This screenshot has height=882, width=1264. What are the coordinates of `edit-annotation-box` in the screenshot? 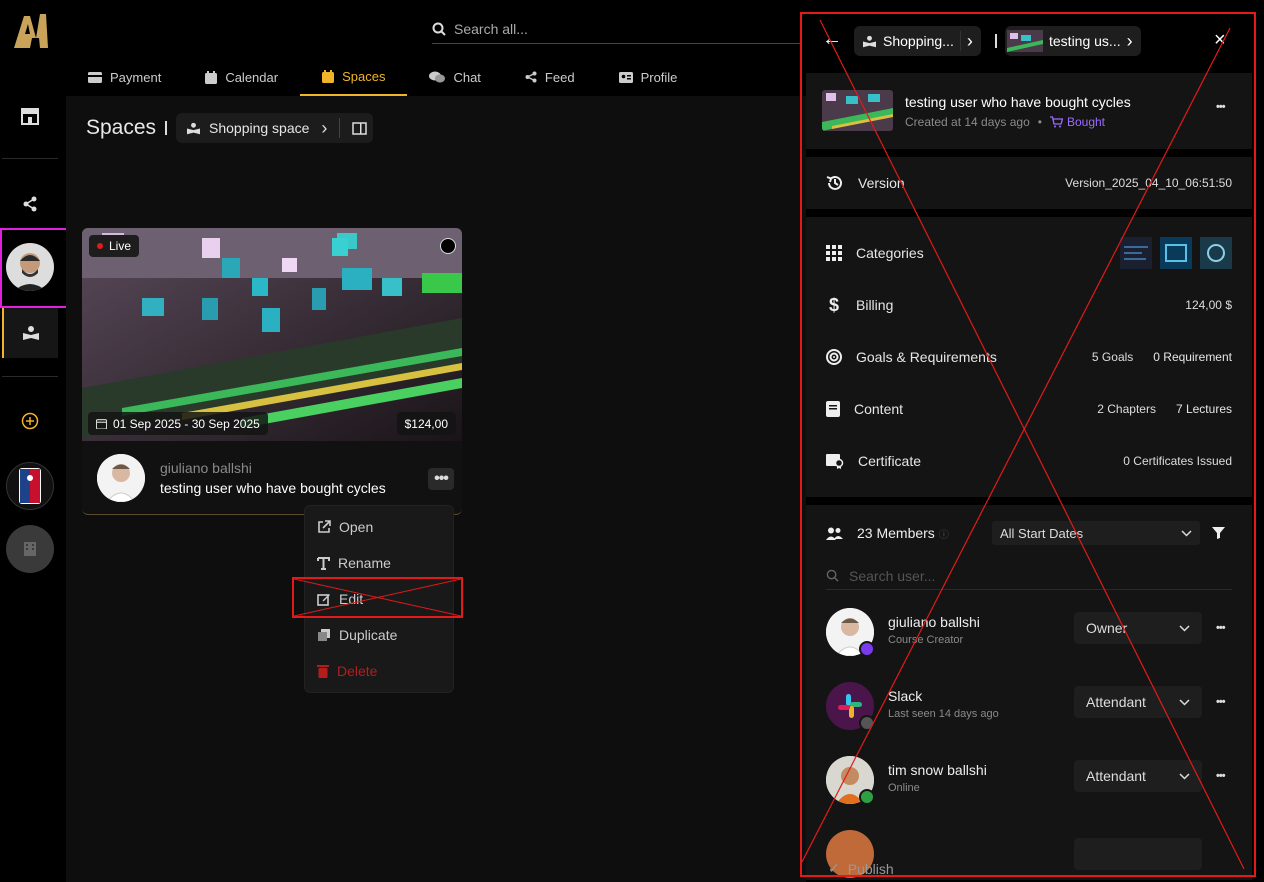 It's located at (377, 597).